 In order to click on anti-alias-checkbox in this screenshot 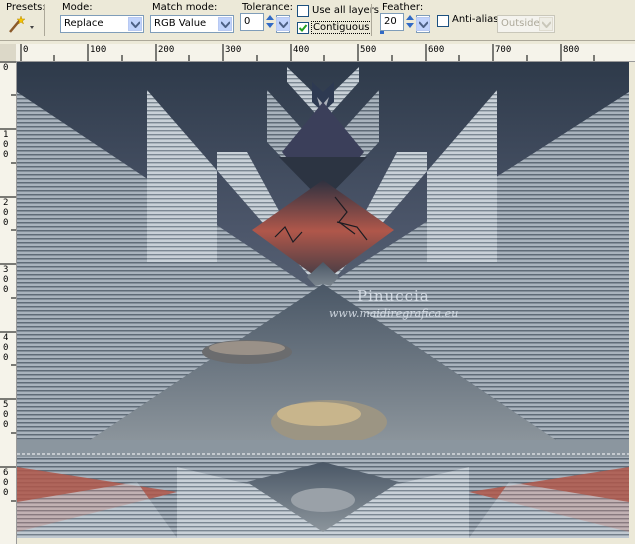, I will do `click(443, 21)`.